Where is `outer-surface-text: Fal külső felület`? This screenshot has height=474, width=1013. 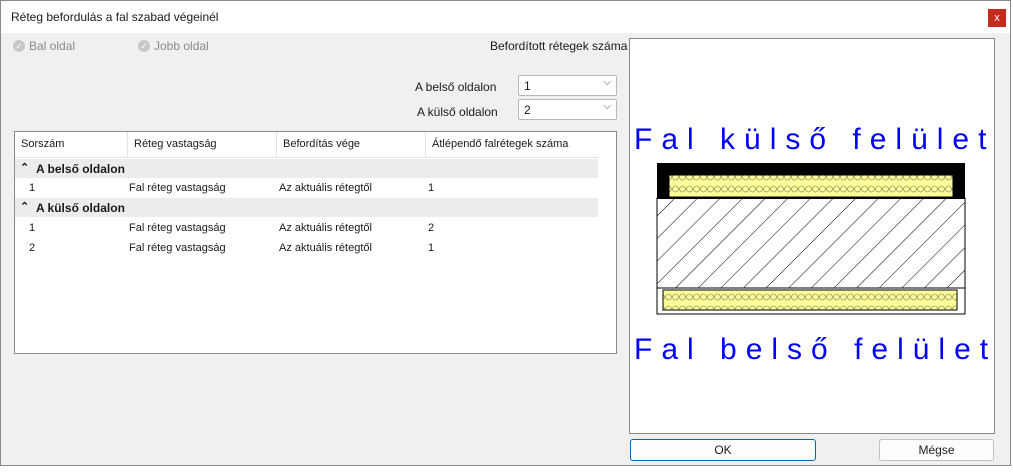
outer-surface-text: Fal külső felület is located at coordinates (814, 139).